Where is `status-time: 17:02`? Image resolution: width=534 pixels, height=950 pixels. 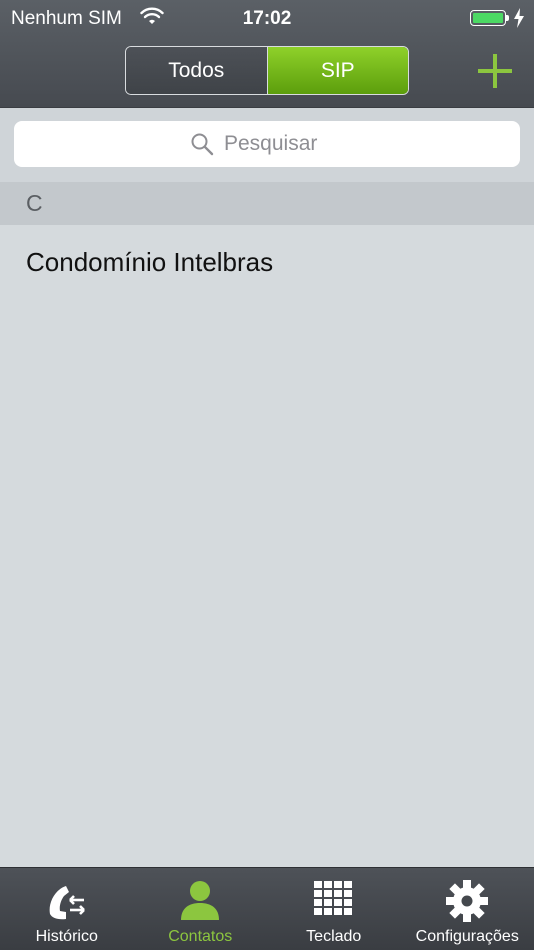
status-time: 17:02 is located at coordinates (267, 18).